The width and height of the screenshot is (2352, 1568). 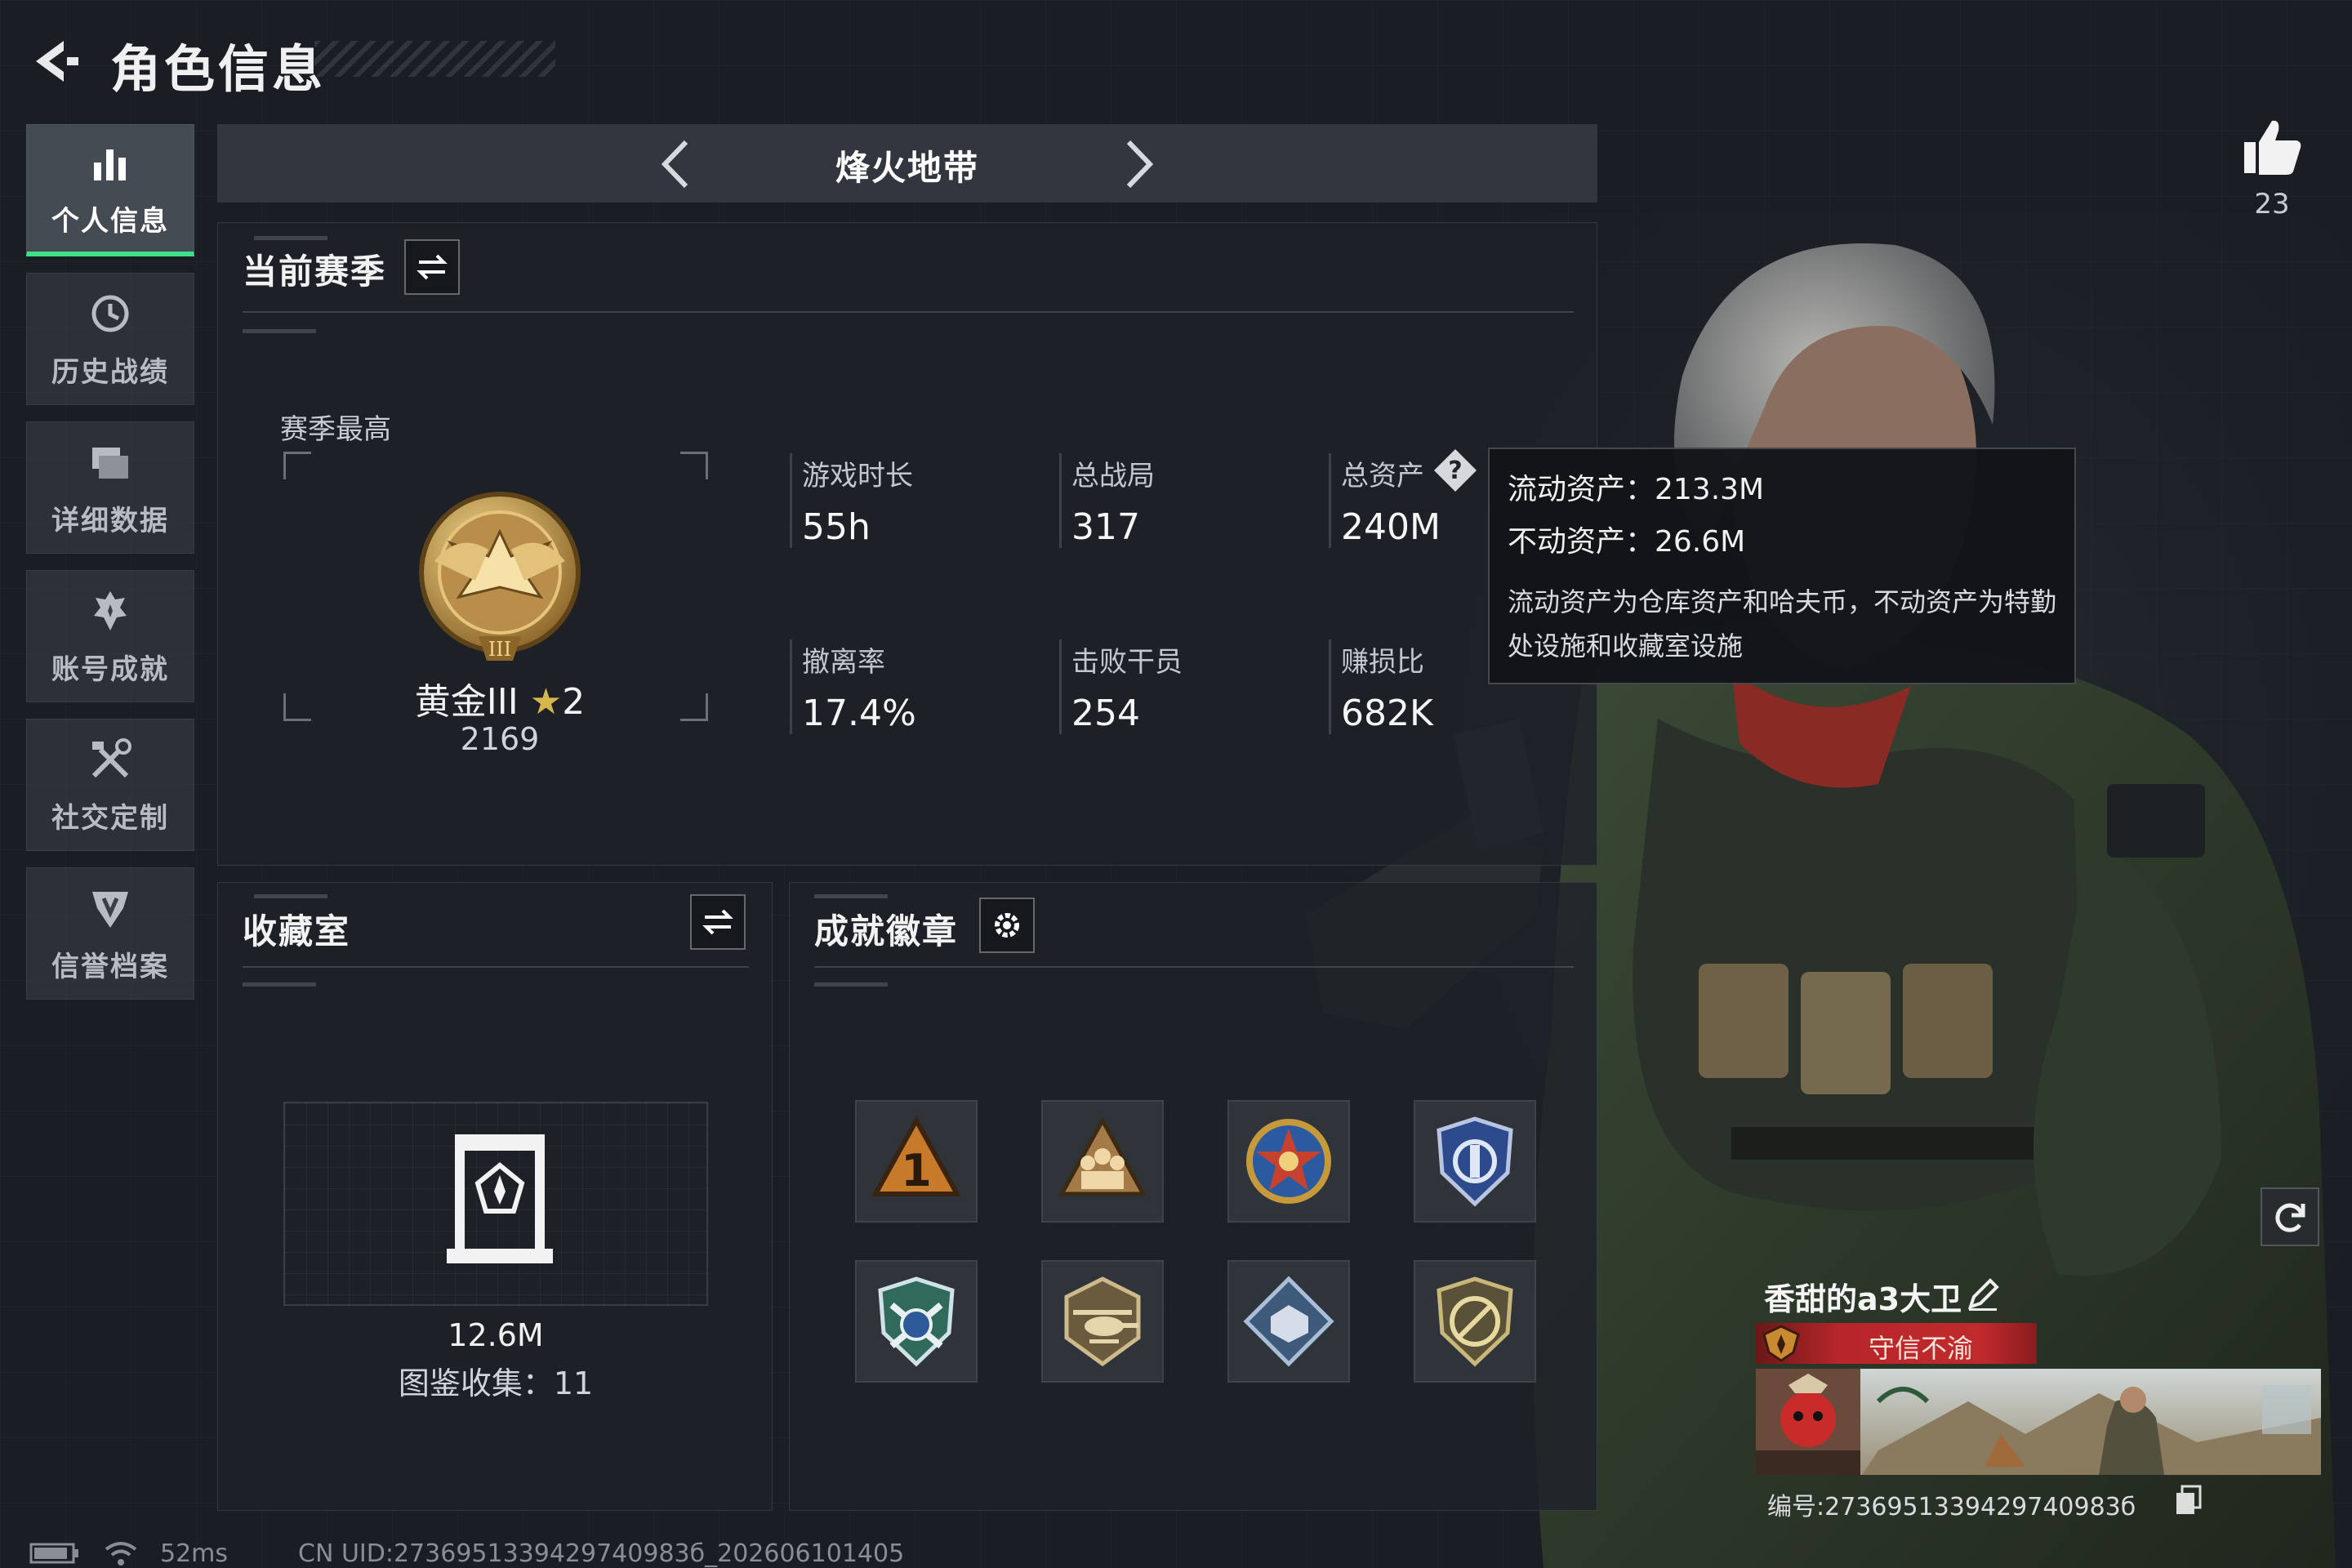 What do you see at coordinates (857, 476) in the screenshot?
I see `stat-label: 游戏时长` at bounding box center [857, 476].